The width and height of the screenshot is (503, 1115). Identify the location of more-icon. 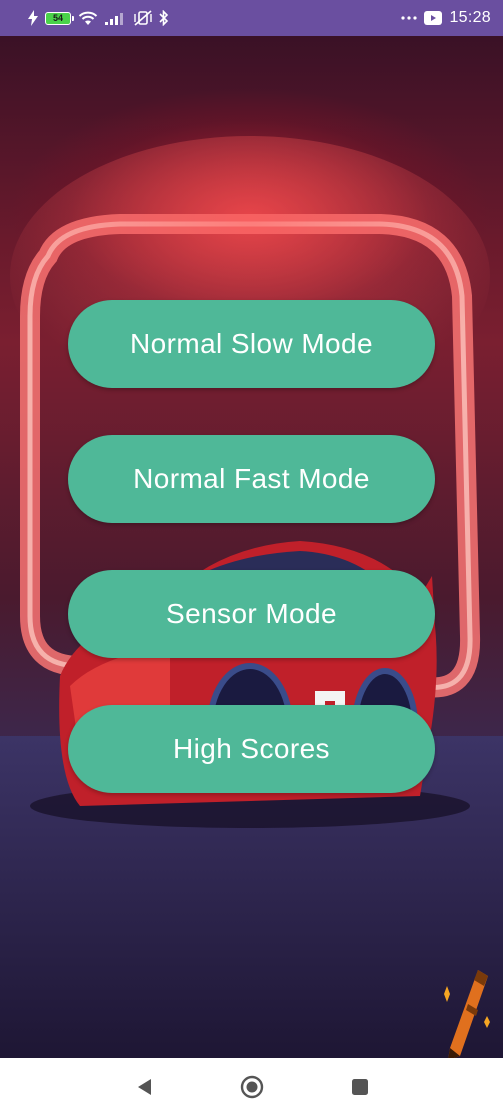
(409, 18).